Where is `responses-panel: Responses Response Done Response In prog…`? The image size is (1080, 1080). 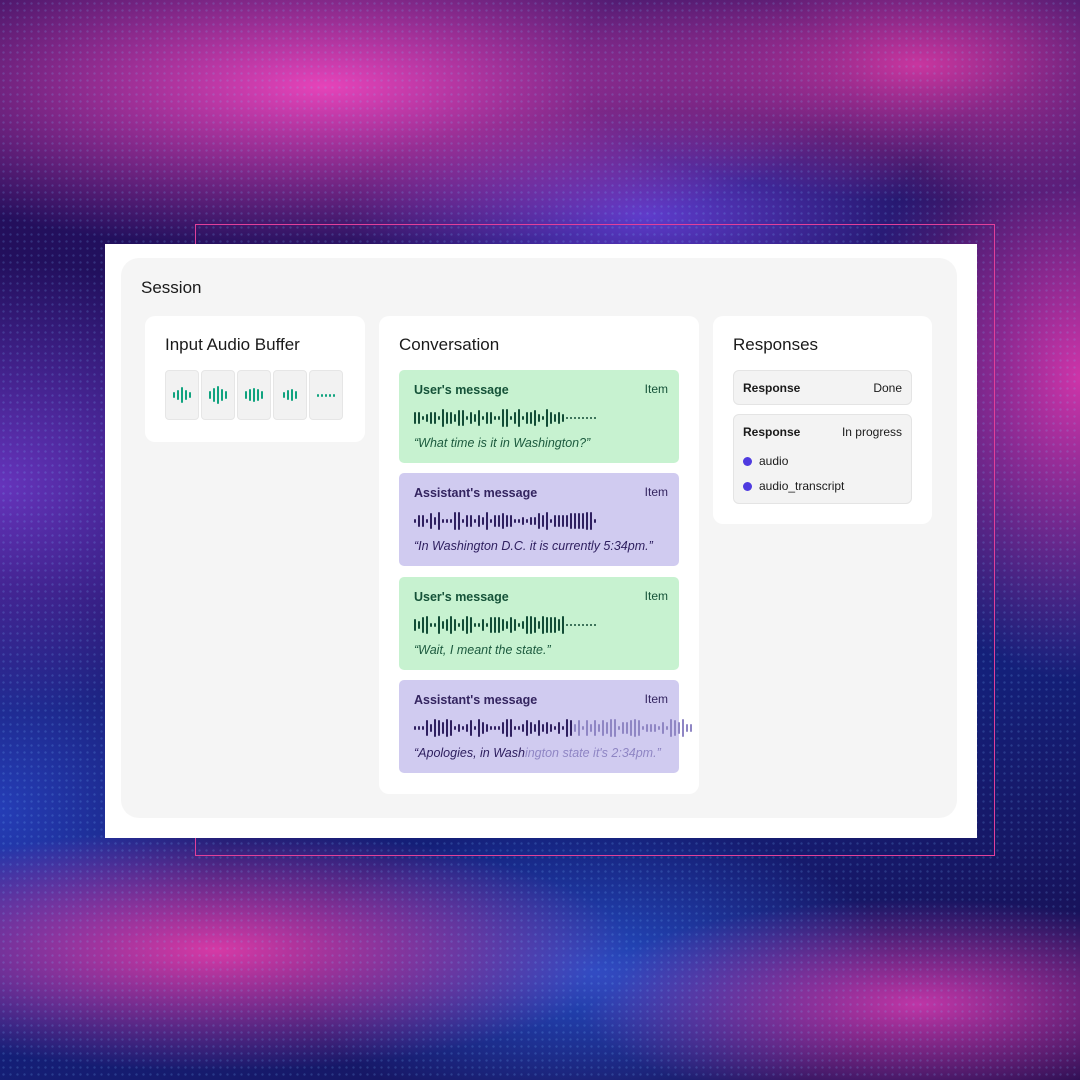 responses-panel: Responses Response Done Response In prog… is located at coordinates (822, 420).